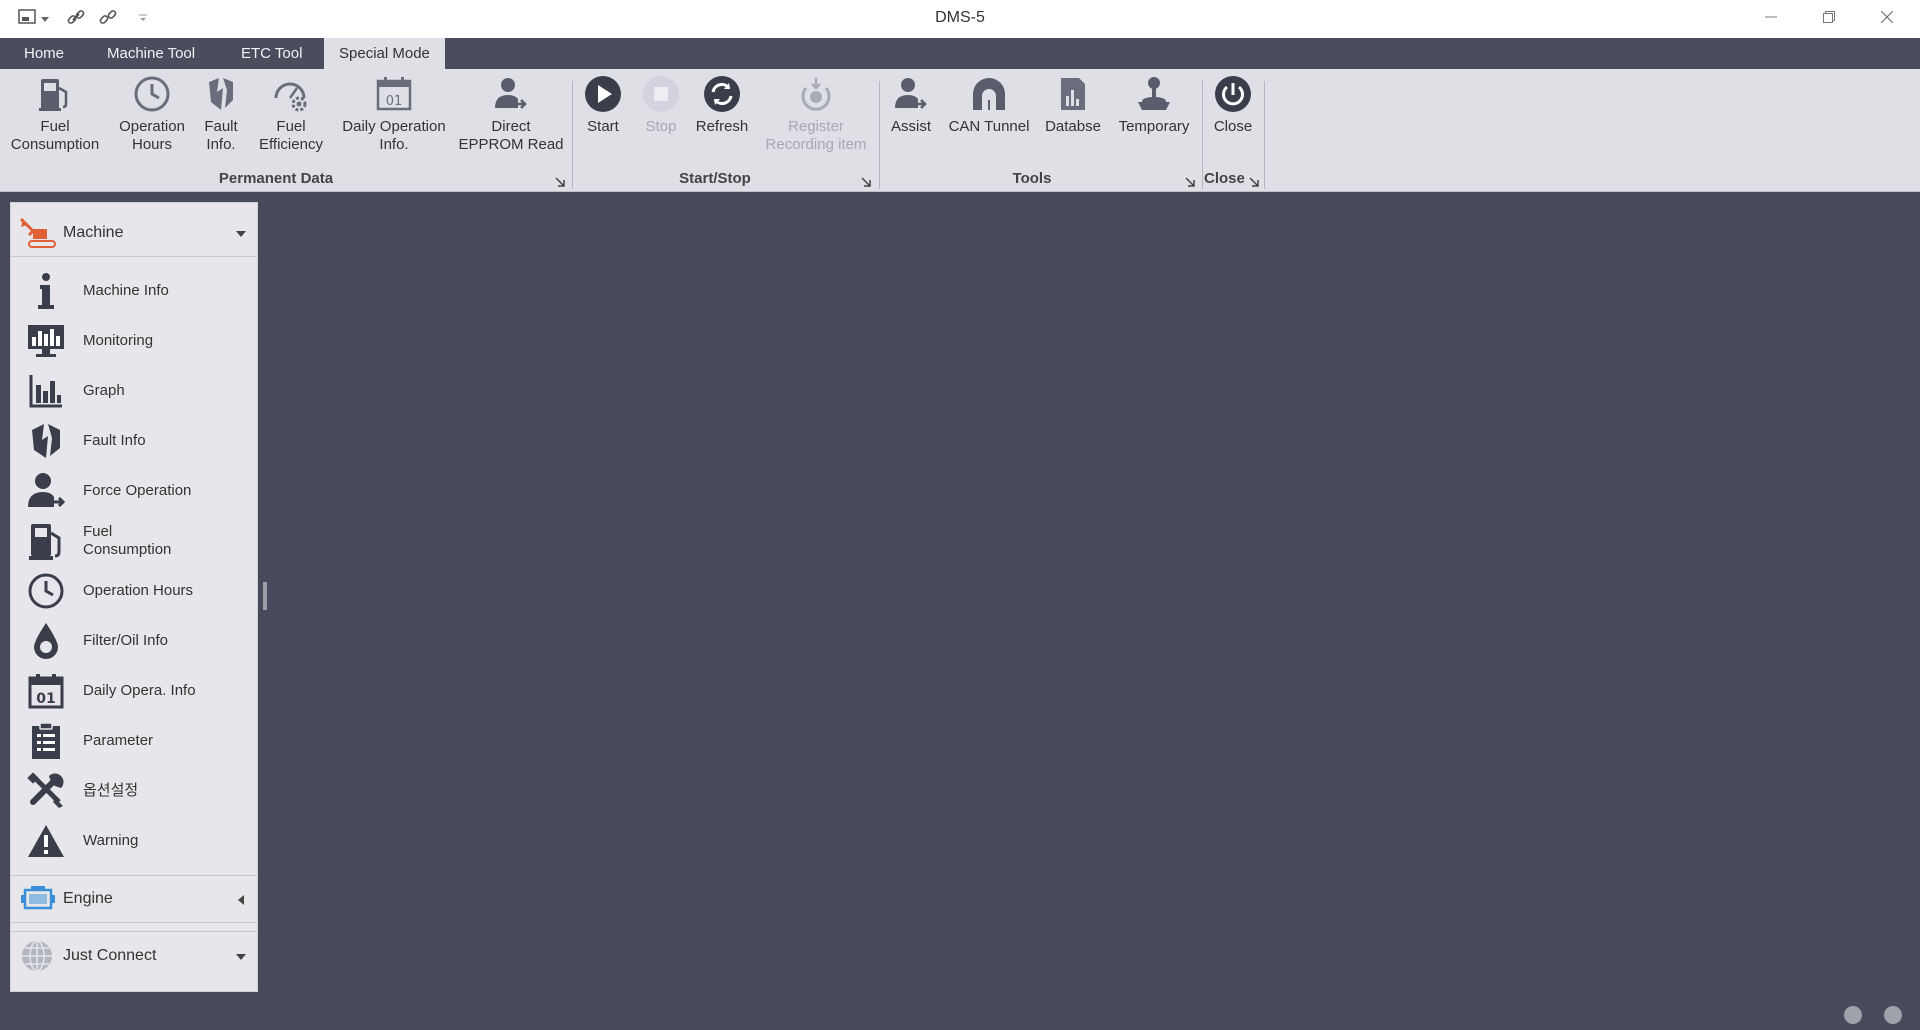 The image size is (1920, 1030). I want to click on database-button: Databse, so click(1073, 120).